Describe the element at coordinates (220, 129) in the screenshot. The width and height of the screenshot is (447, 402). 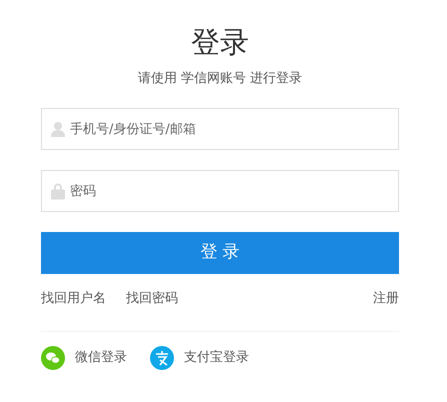
I see `input-field: 手机号/身份证号/邮箱` at that location.